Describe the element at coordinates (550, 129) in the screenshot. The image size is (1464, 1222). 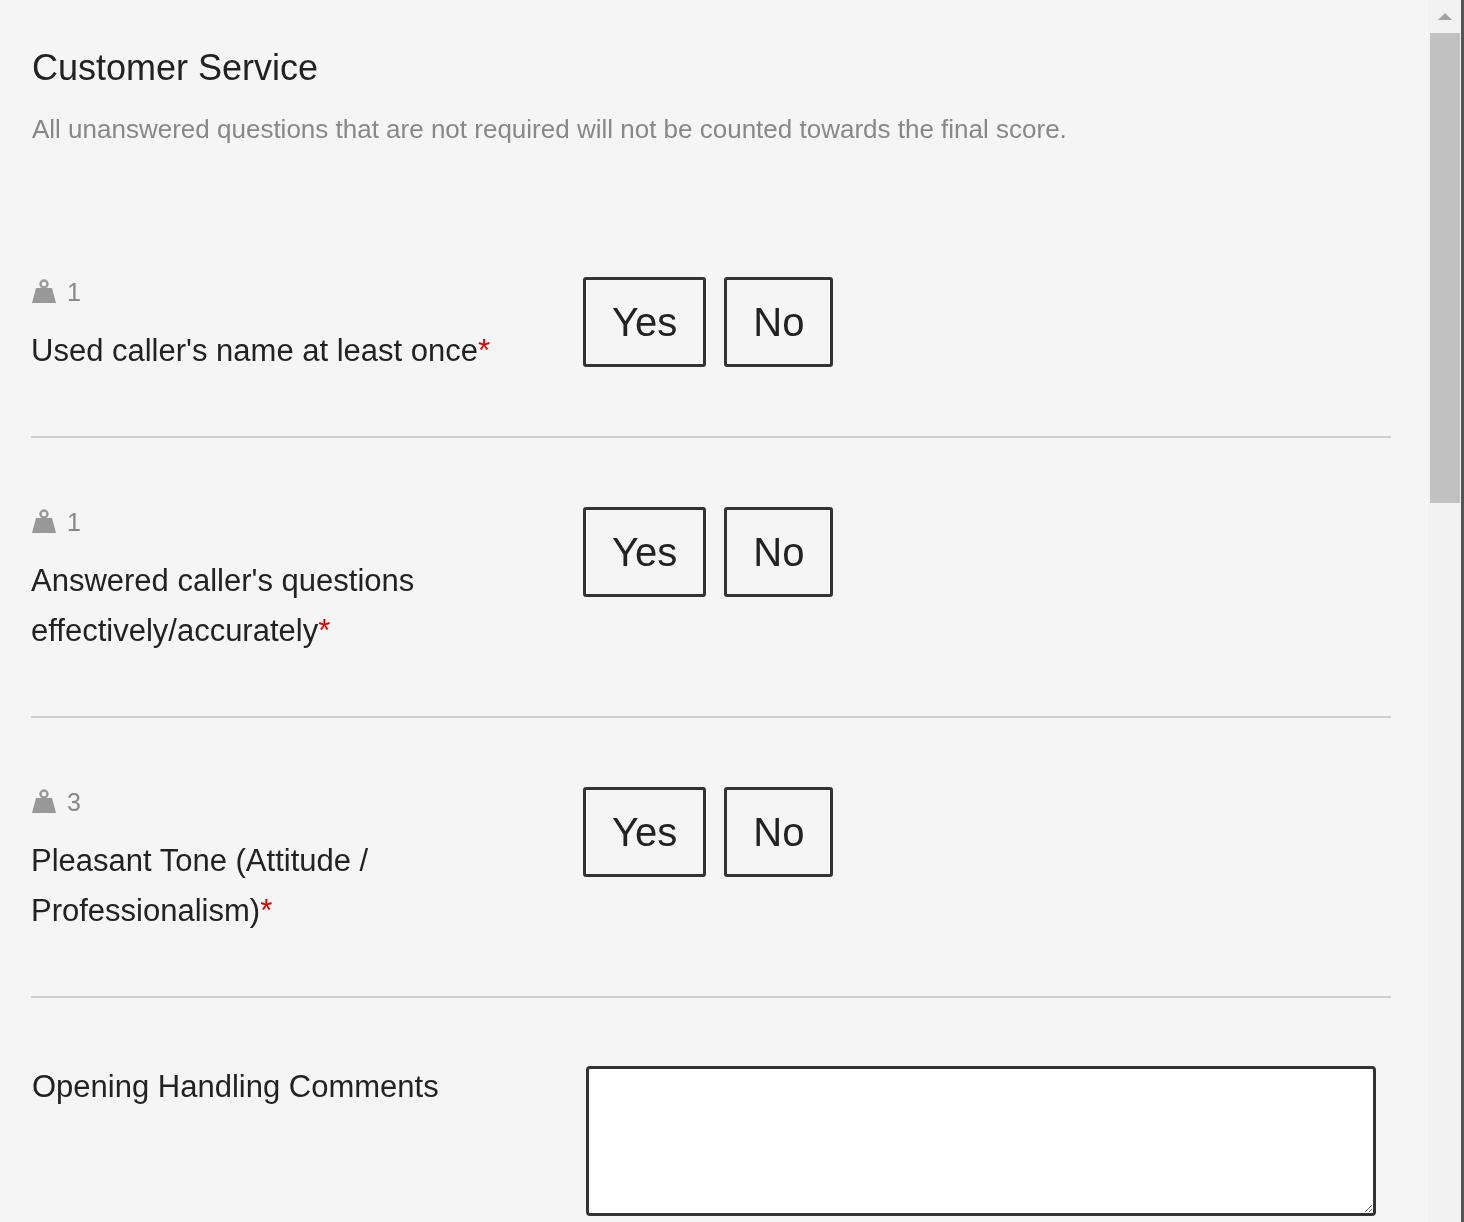
I see `section-note: All unanswered questions that are not required will not be counted towards the final score.` at that location.